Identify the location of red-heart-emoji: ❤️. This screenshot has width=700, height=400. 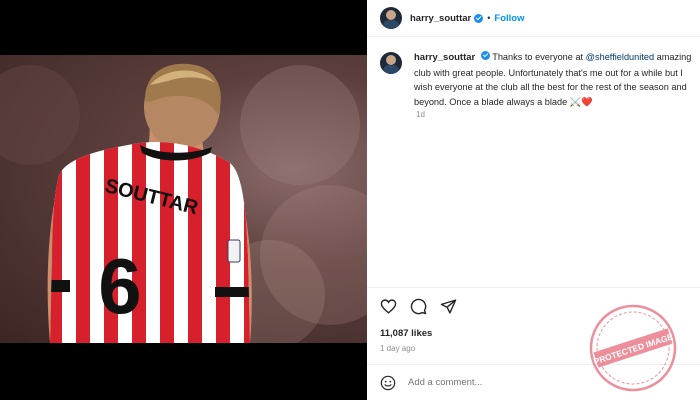
(587, 101).